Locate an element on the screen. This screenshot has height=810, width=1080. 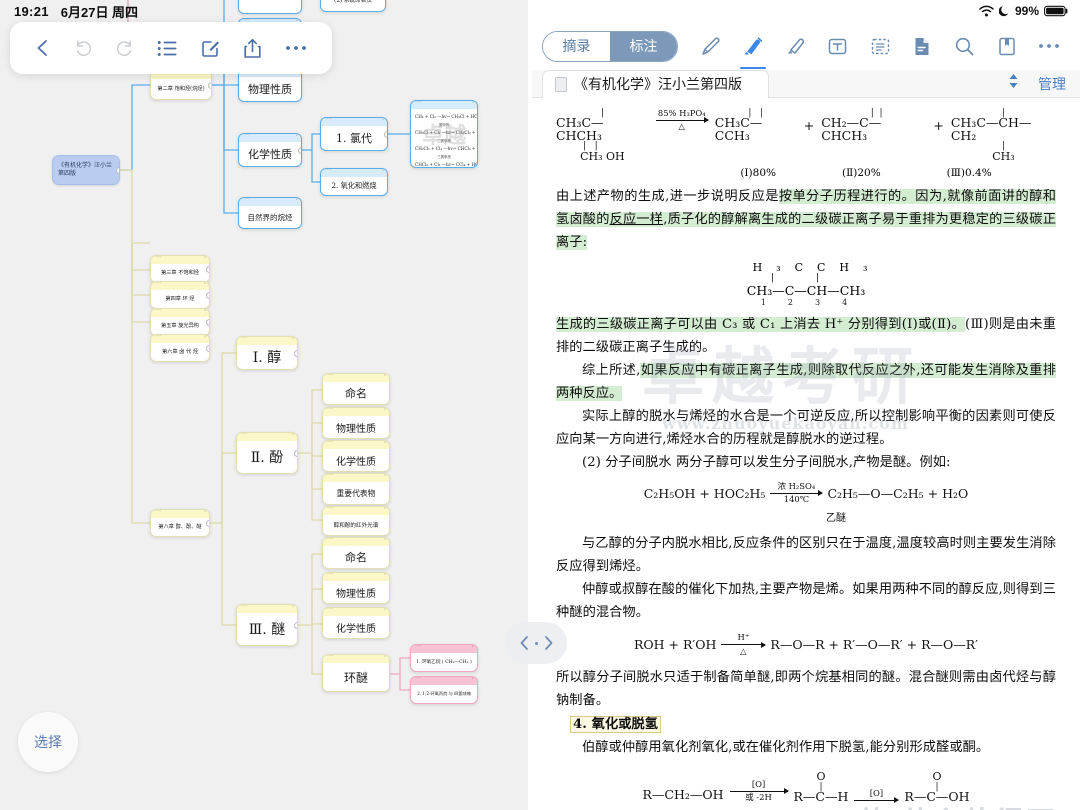
sort-updown-icon is located at coordinates (1013, 83).